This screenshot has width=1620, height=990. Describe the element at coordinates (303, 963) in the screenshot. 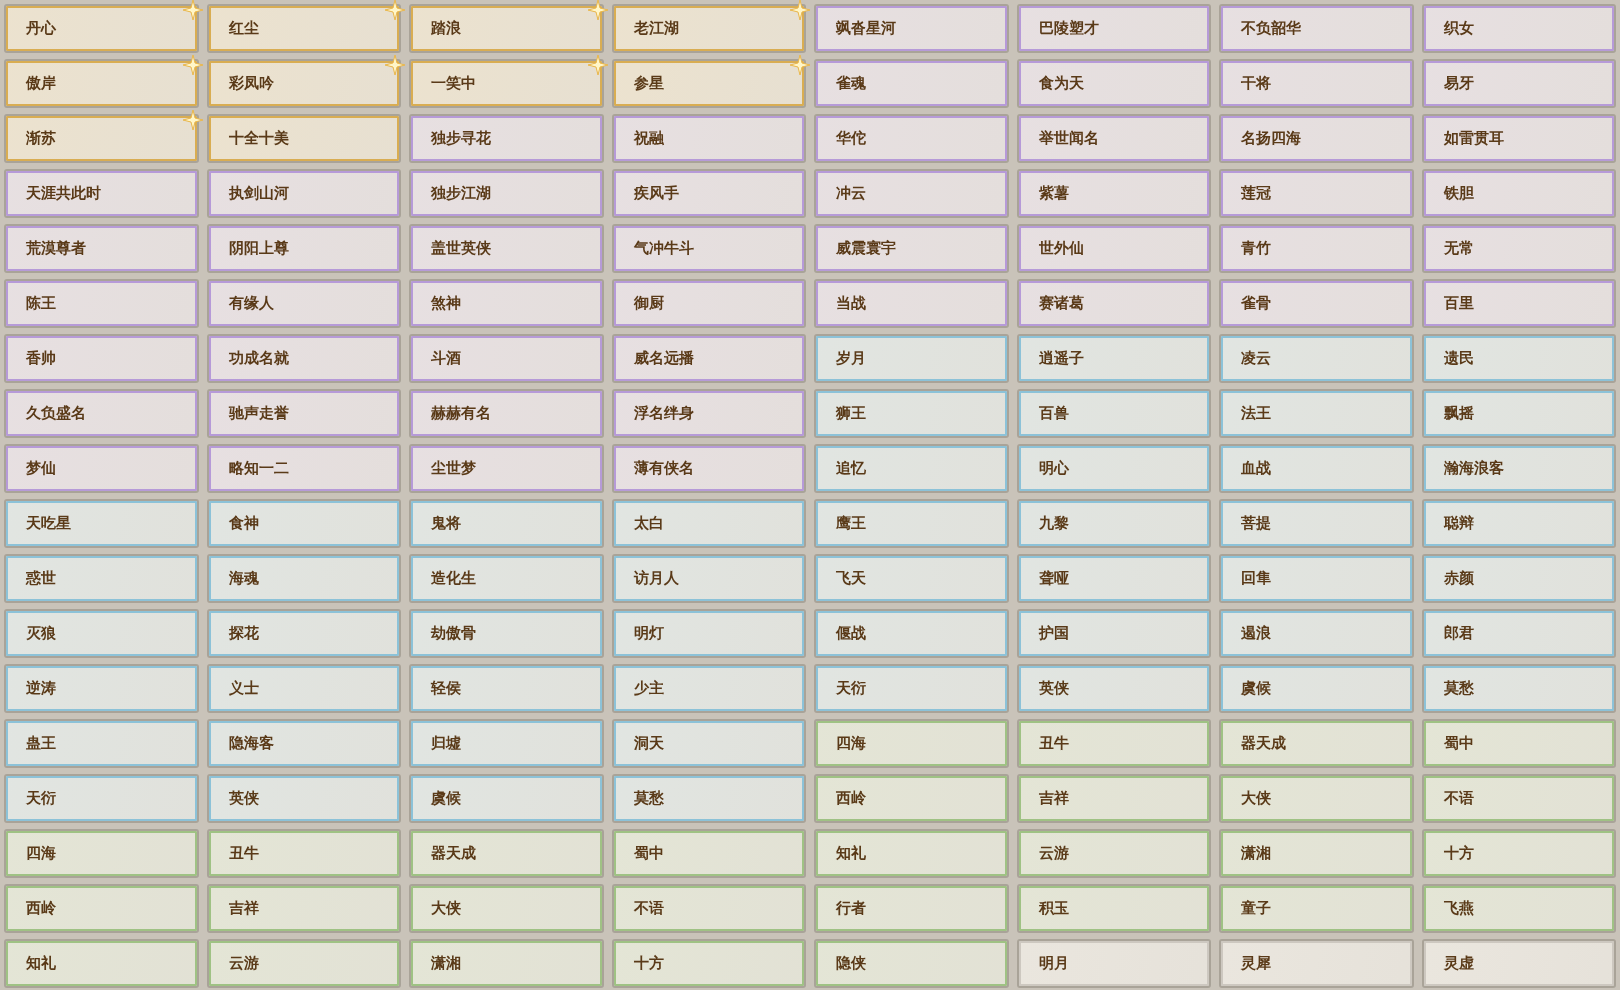

I see `title-button: 云游` at that location.